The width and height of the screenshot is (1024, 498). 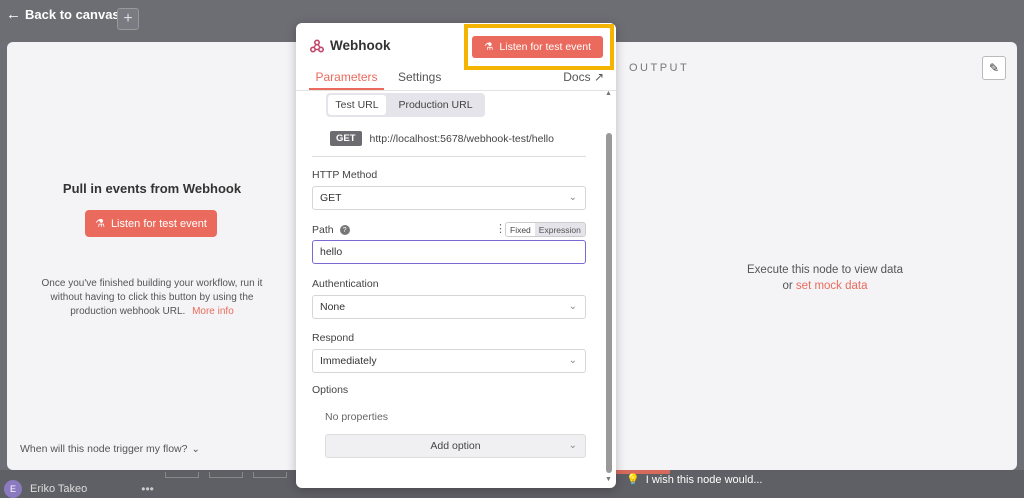 I want to click on trigger-question-toggle: When will this node trigger my flow? ⌄, so click(x=110, y=449).